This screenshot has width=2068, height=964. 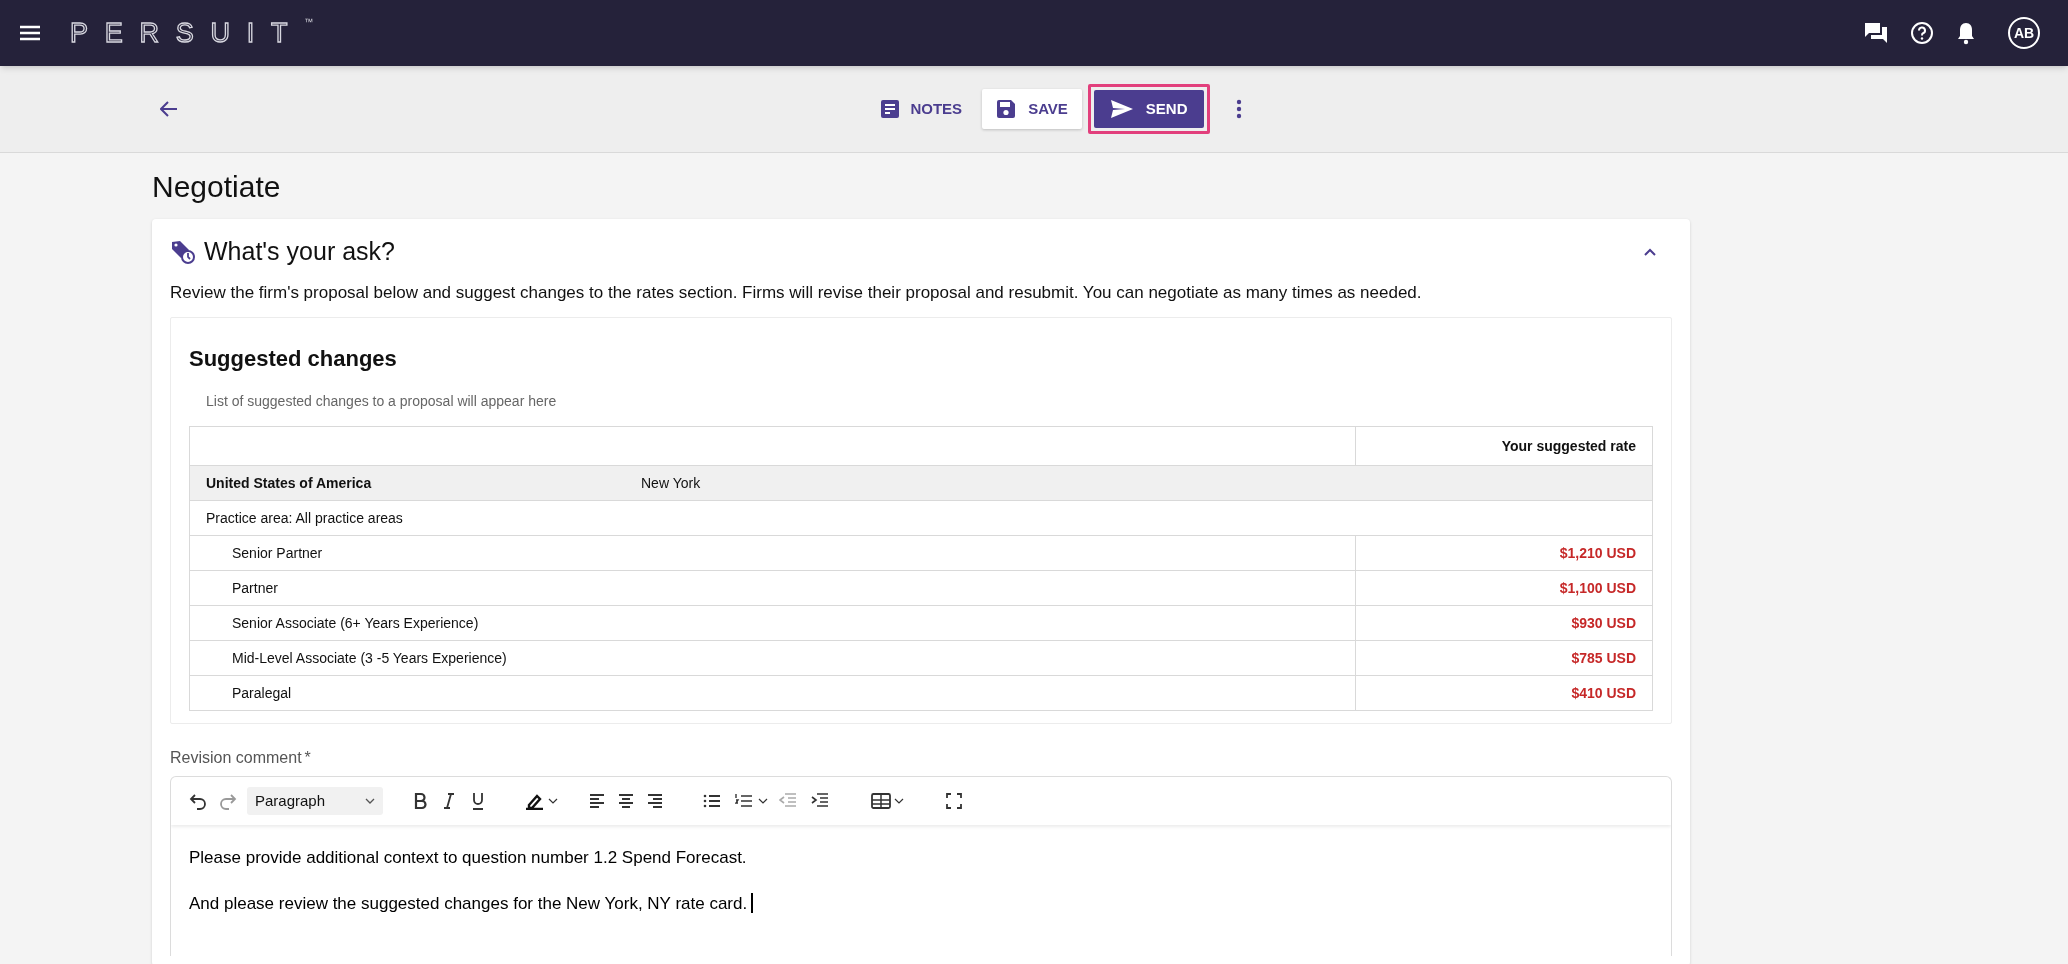 What do you see at coordinates (478, 801) in the screenshot?
I see `underline-icon` at bounding box center [478, 801].